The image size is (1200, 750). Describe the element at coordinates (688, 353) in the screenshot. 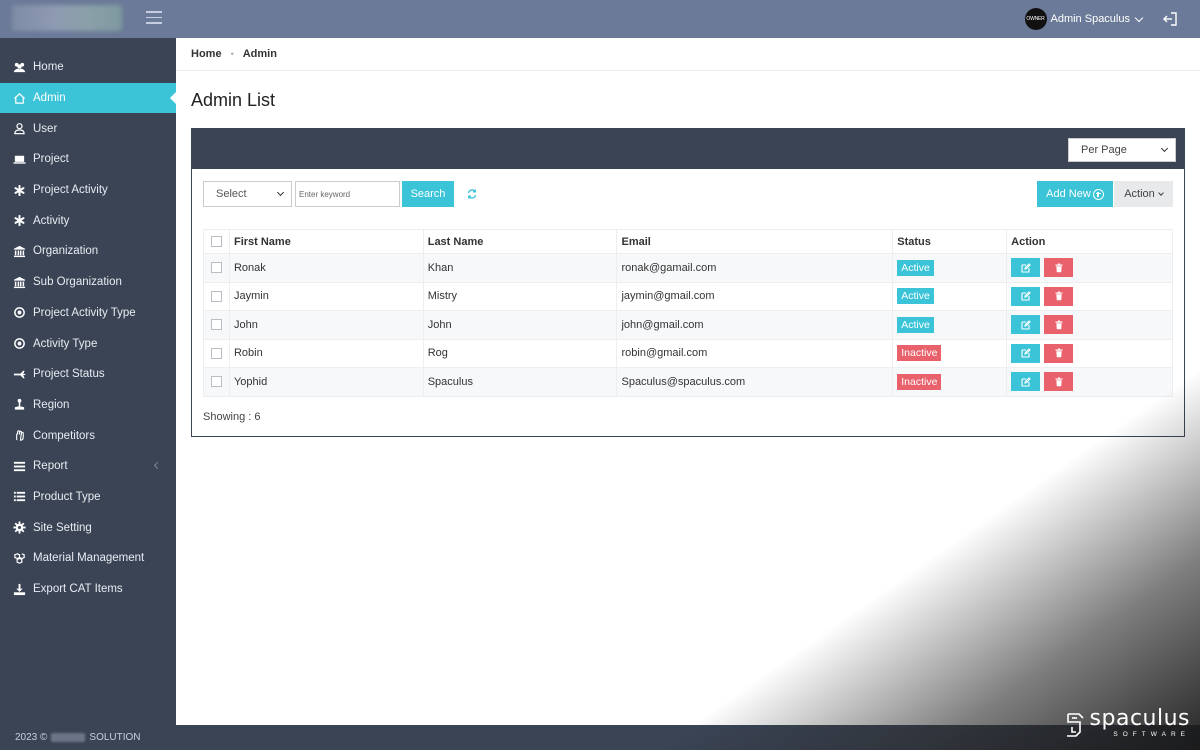

I see `table-row: Robin Rog robin@gmail.com Inactive` at that location.